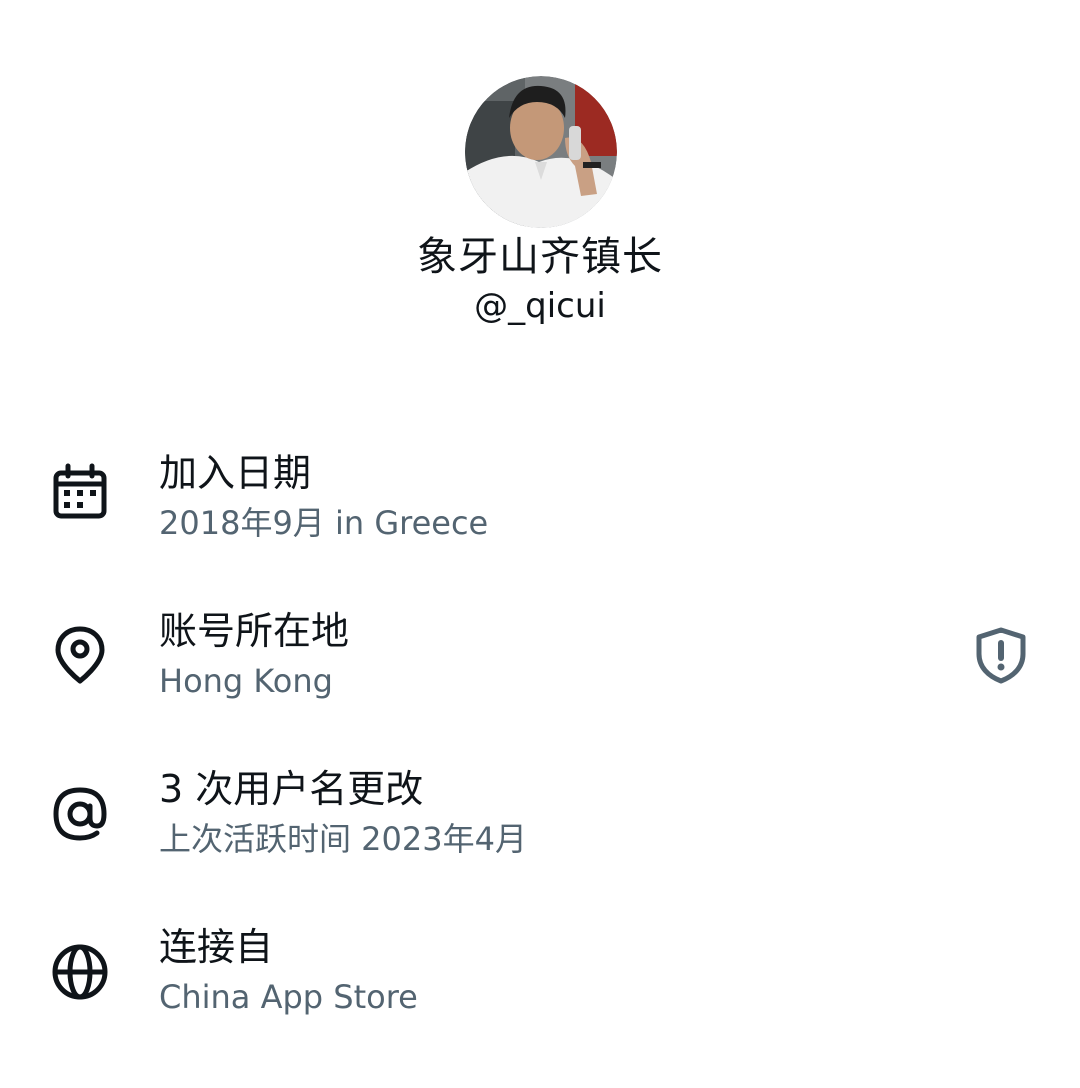 This screenshot has height=1088, width=1080. What do you see at coordinates (254, 631) in the screenshot?
I see `row-title: 账号所在地` at bounding box center [254, 631].